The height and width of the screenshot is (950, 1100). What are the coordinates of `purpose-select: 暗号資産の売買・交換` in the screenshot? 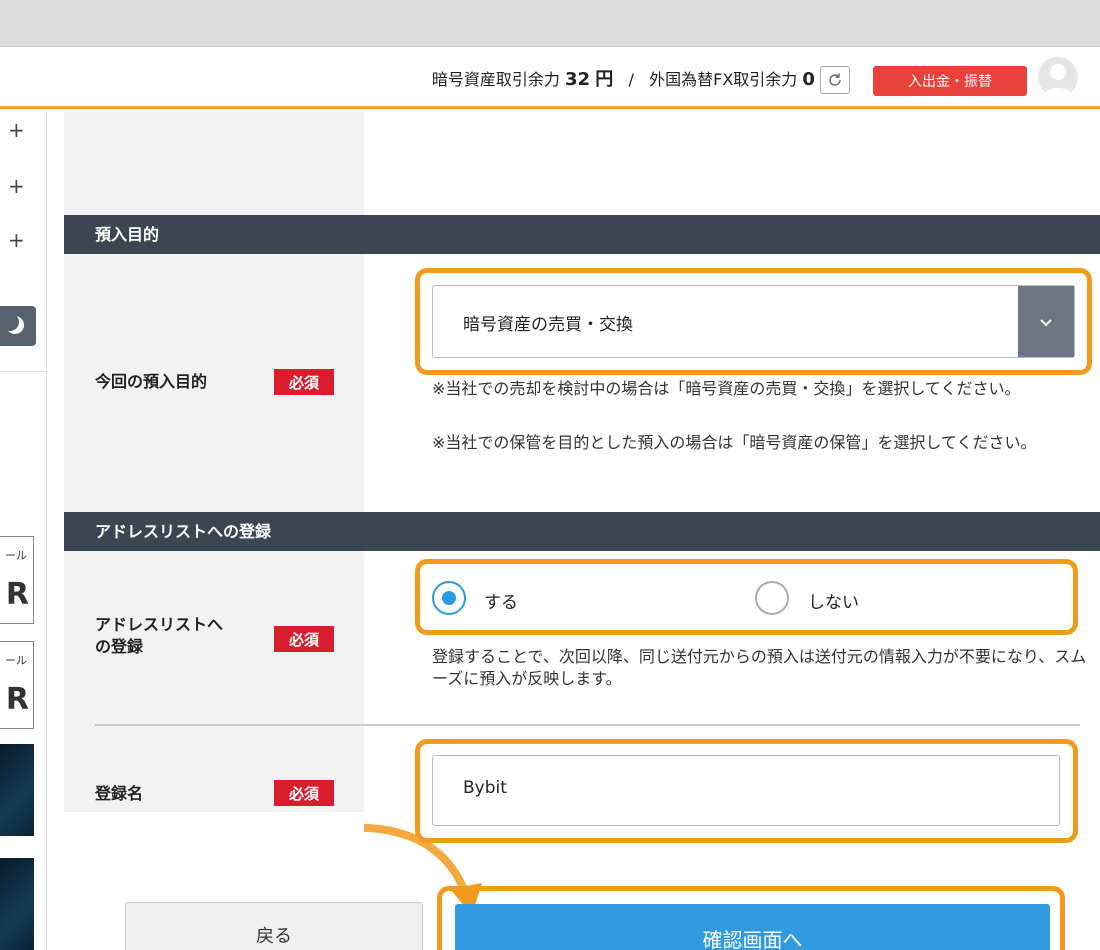 It's located at (753, 321).